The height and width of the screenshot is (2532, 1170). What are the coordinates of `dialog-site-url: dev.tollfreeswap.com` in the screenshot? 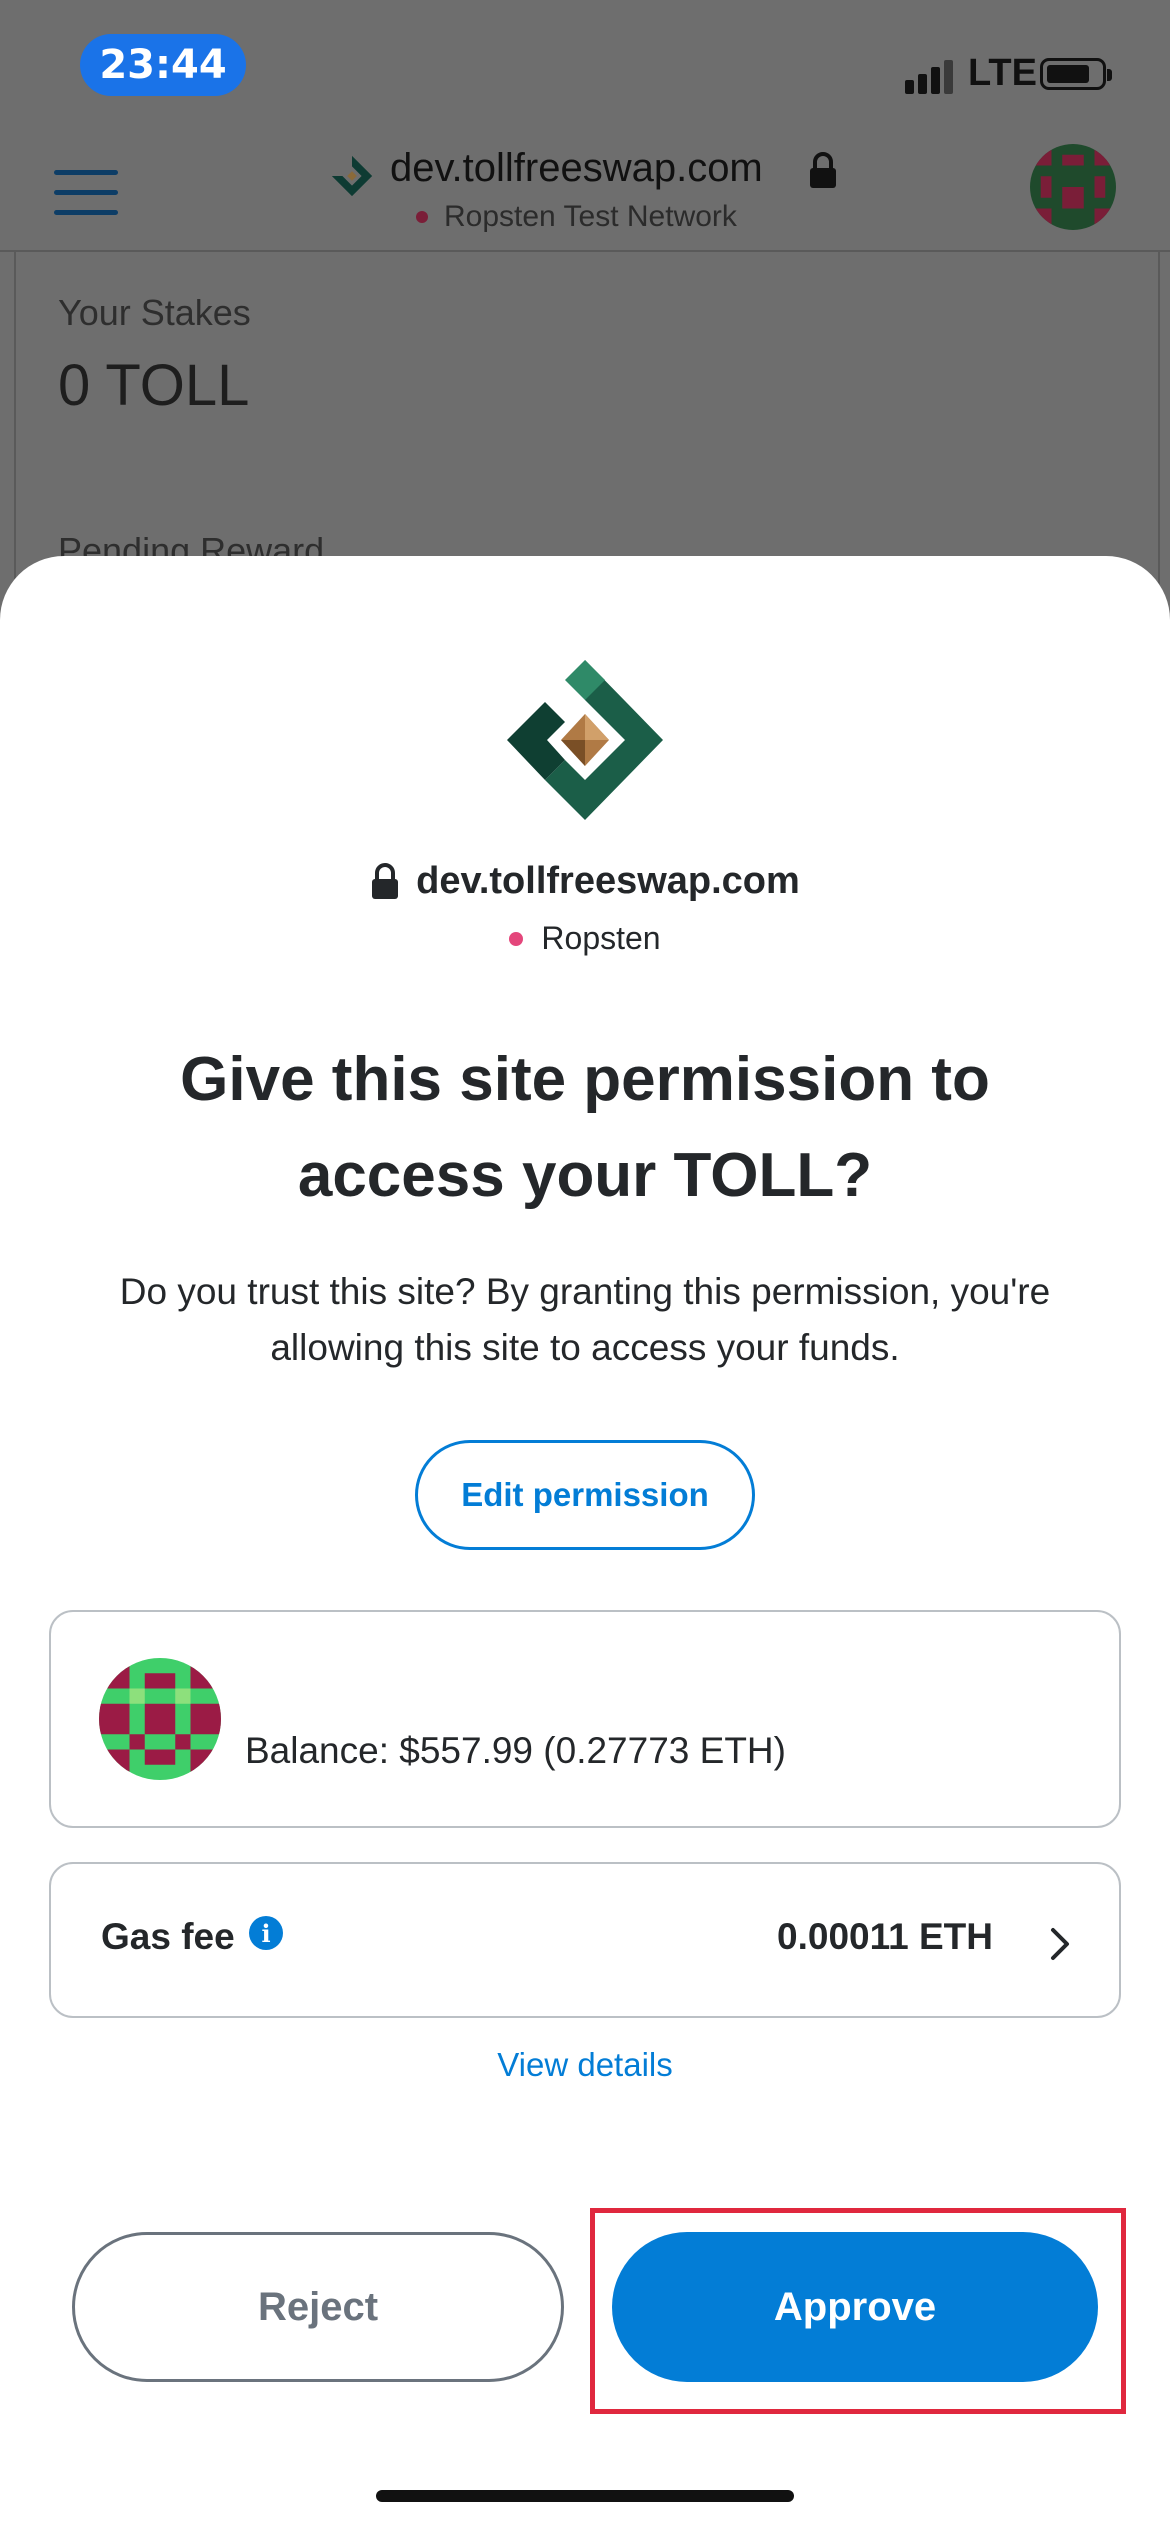 It's located at (585, 881).